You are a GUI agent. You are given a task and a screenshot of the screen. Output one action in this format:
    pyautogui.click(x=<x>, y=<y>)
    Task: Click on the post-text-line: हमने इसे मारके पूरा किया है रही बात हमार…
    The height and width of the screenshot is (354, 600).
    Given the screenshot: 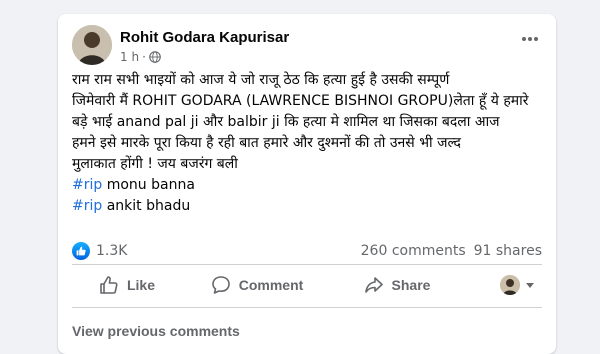 What is the action you would take?
    pyautogui.click(x=266, y=143)
    